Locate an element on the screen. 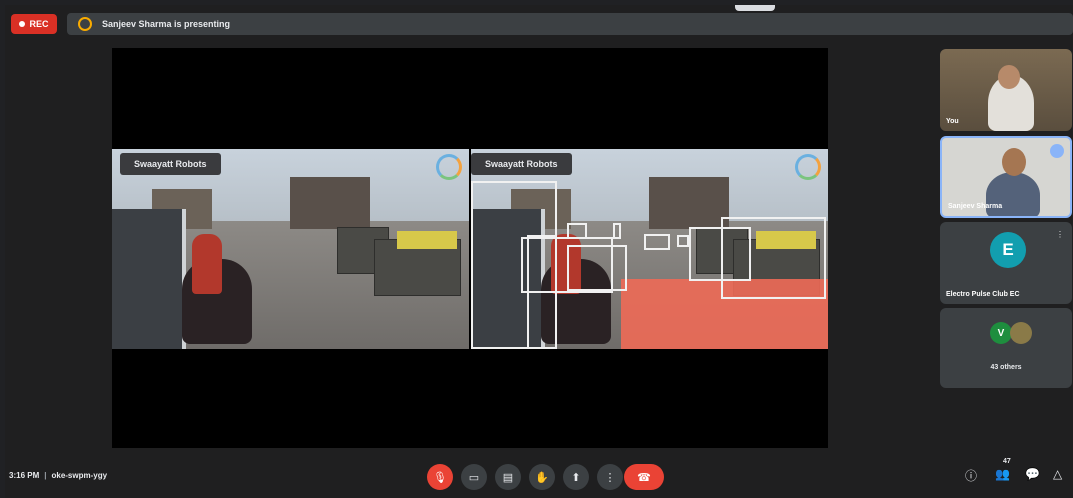 This screenshot has width=1073, height=498. leave-call-button: ☎ is located at coordinates (644, 477).